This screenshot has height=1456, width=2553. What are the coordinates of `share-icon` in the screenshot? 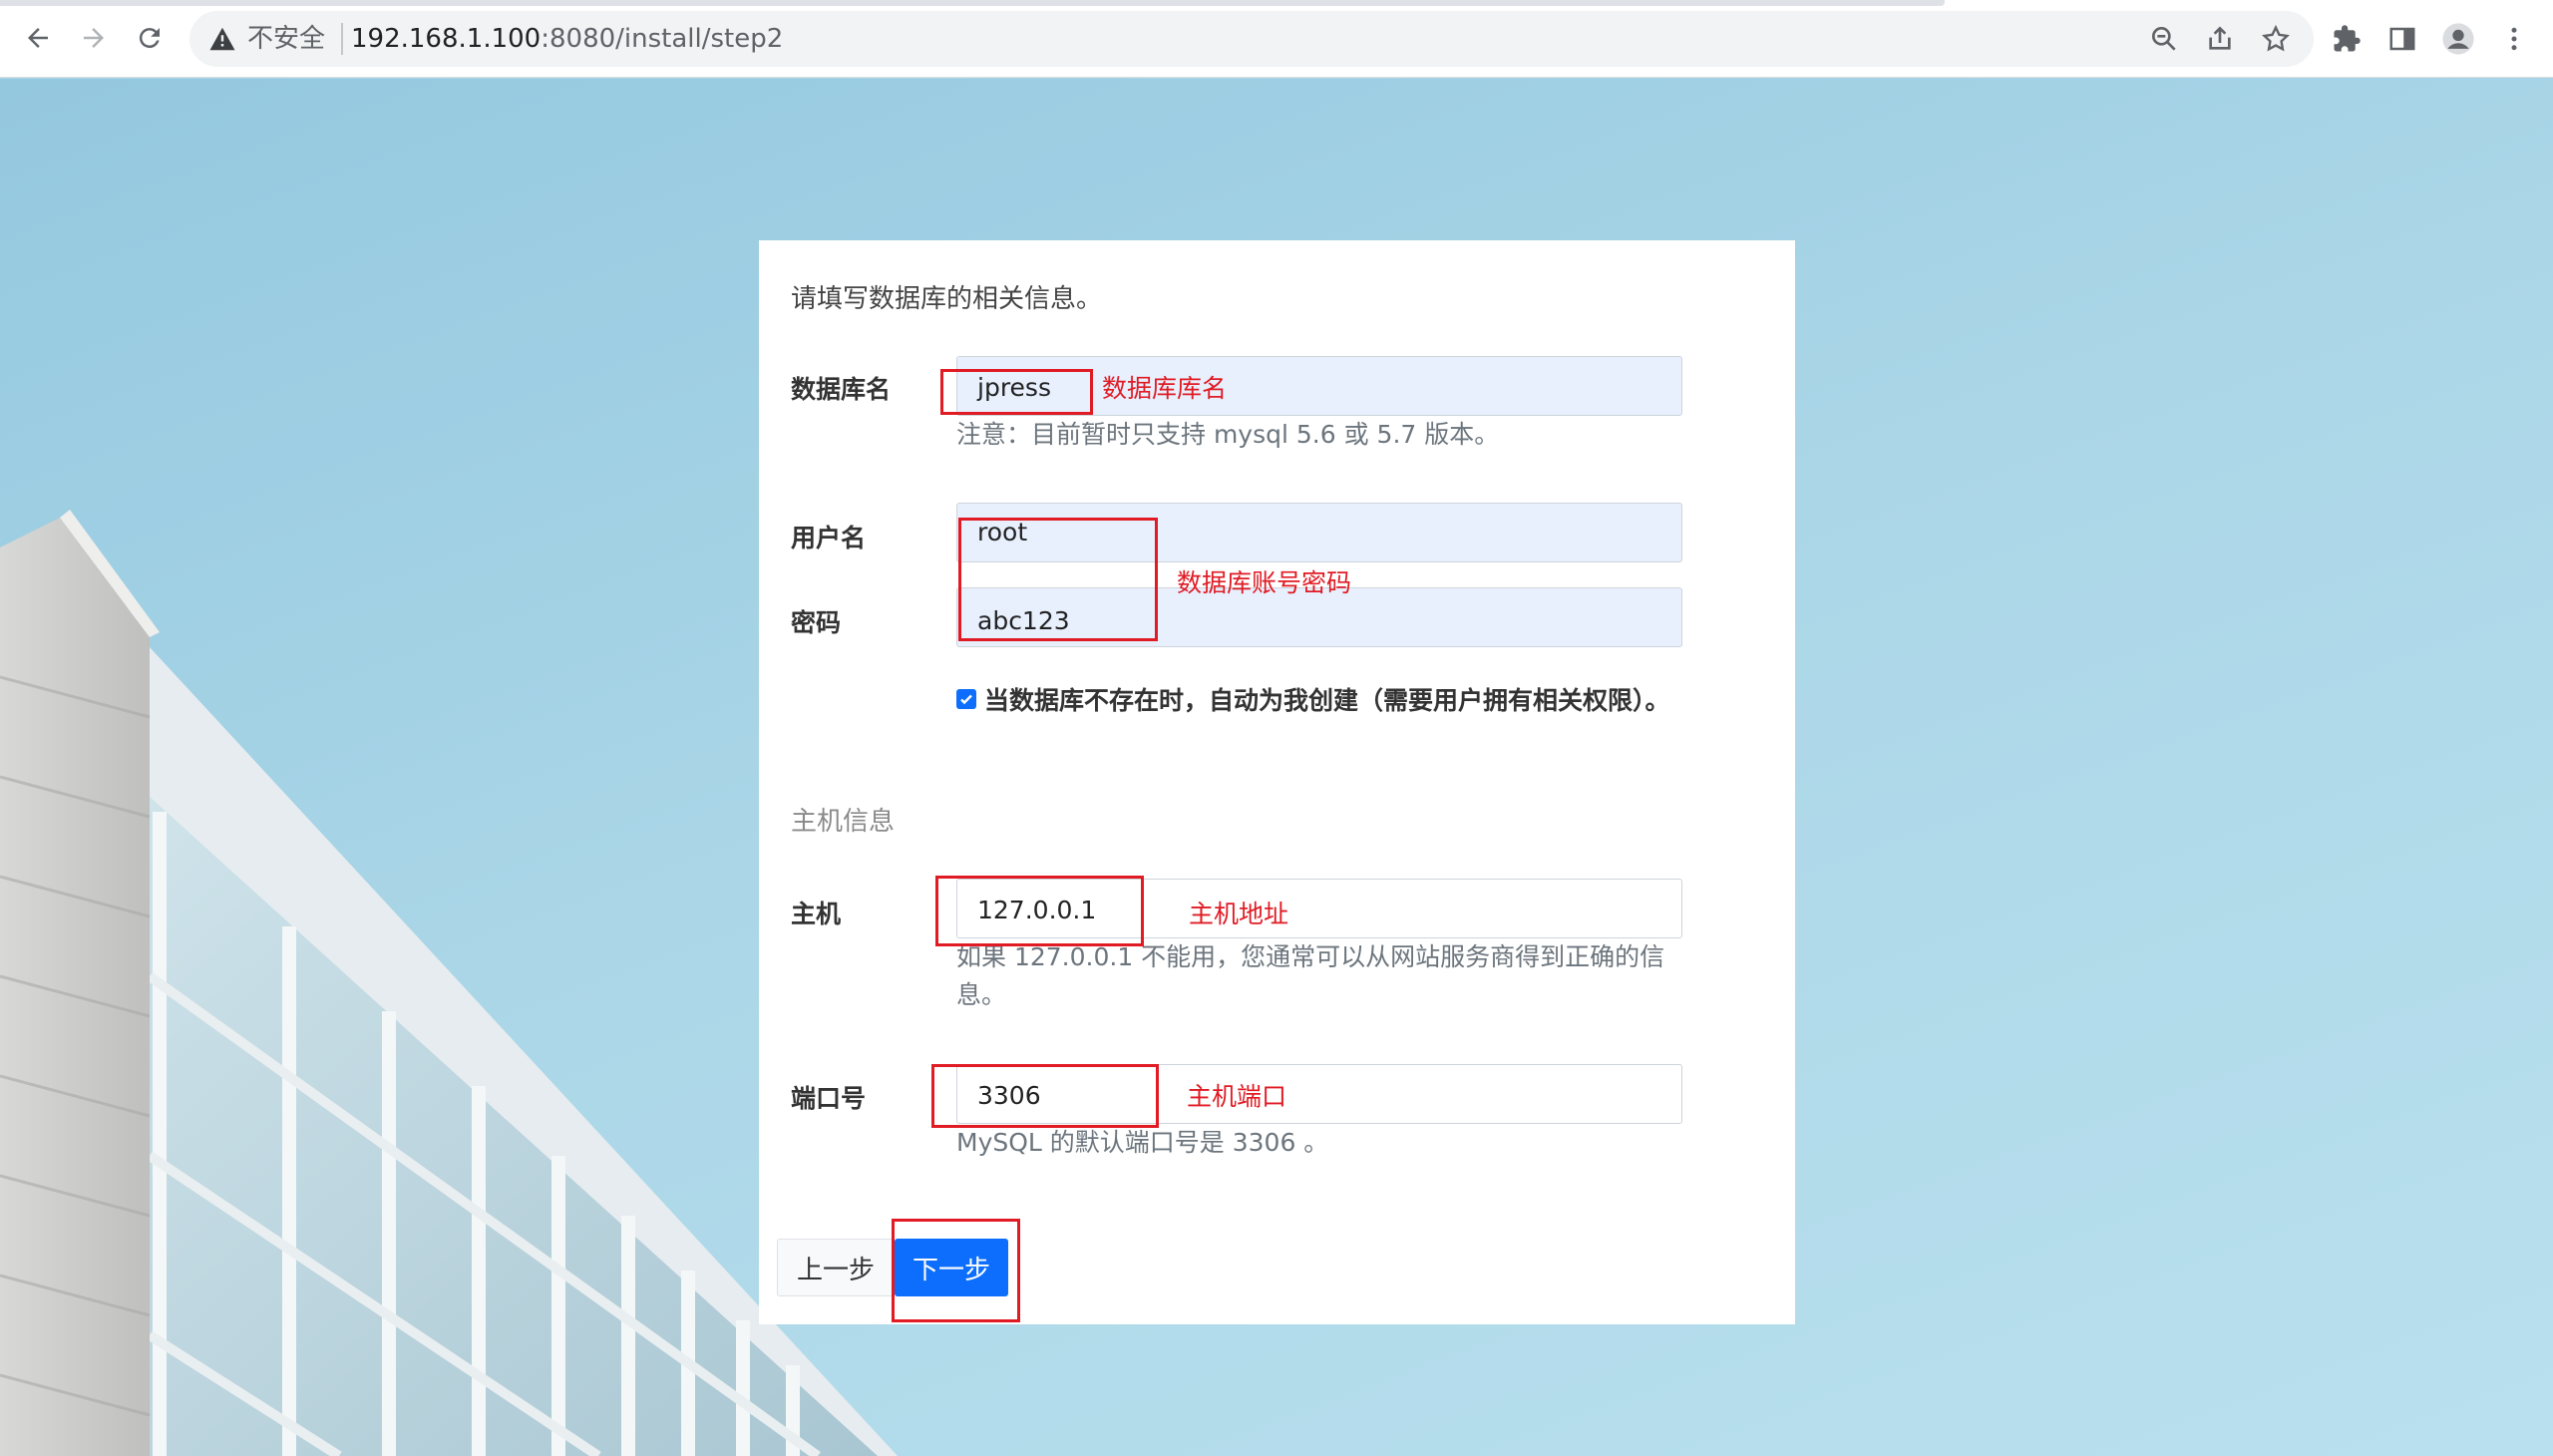 It's located at (2220, 39).